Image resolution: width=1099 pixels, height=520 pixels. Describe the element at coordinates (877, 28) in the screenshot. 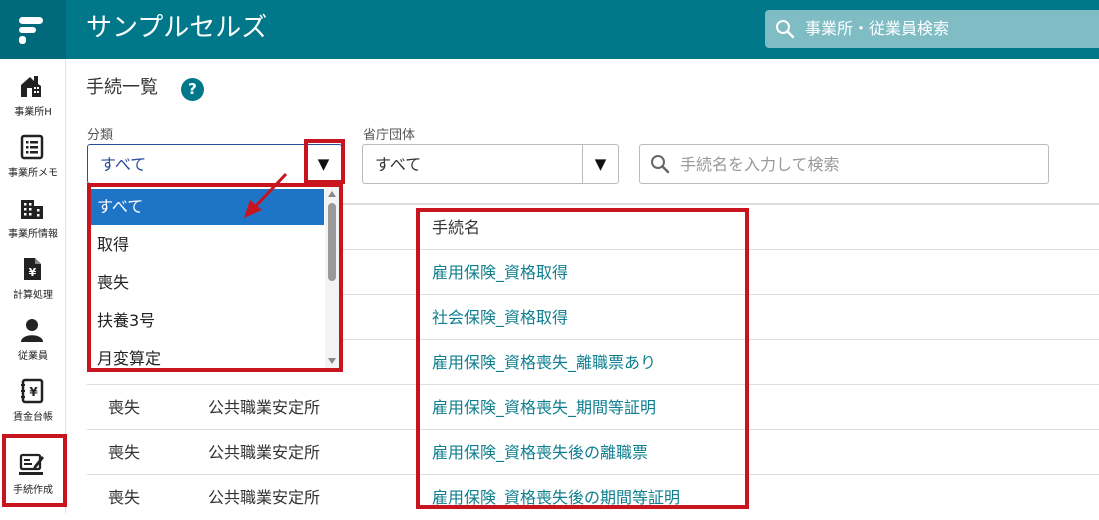

I see `global-search-placeholder: 事業所・従業員検索` at that location.